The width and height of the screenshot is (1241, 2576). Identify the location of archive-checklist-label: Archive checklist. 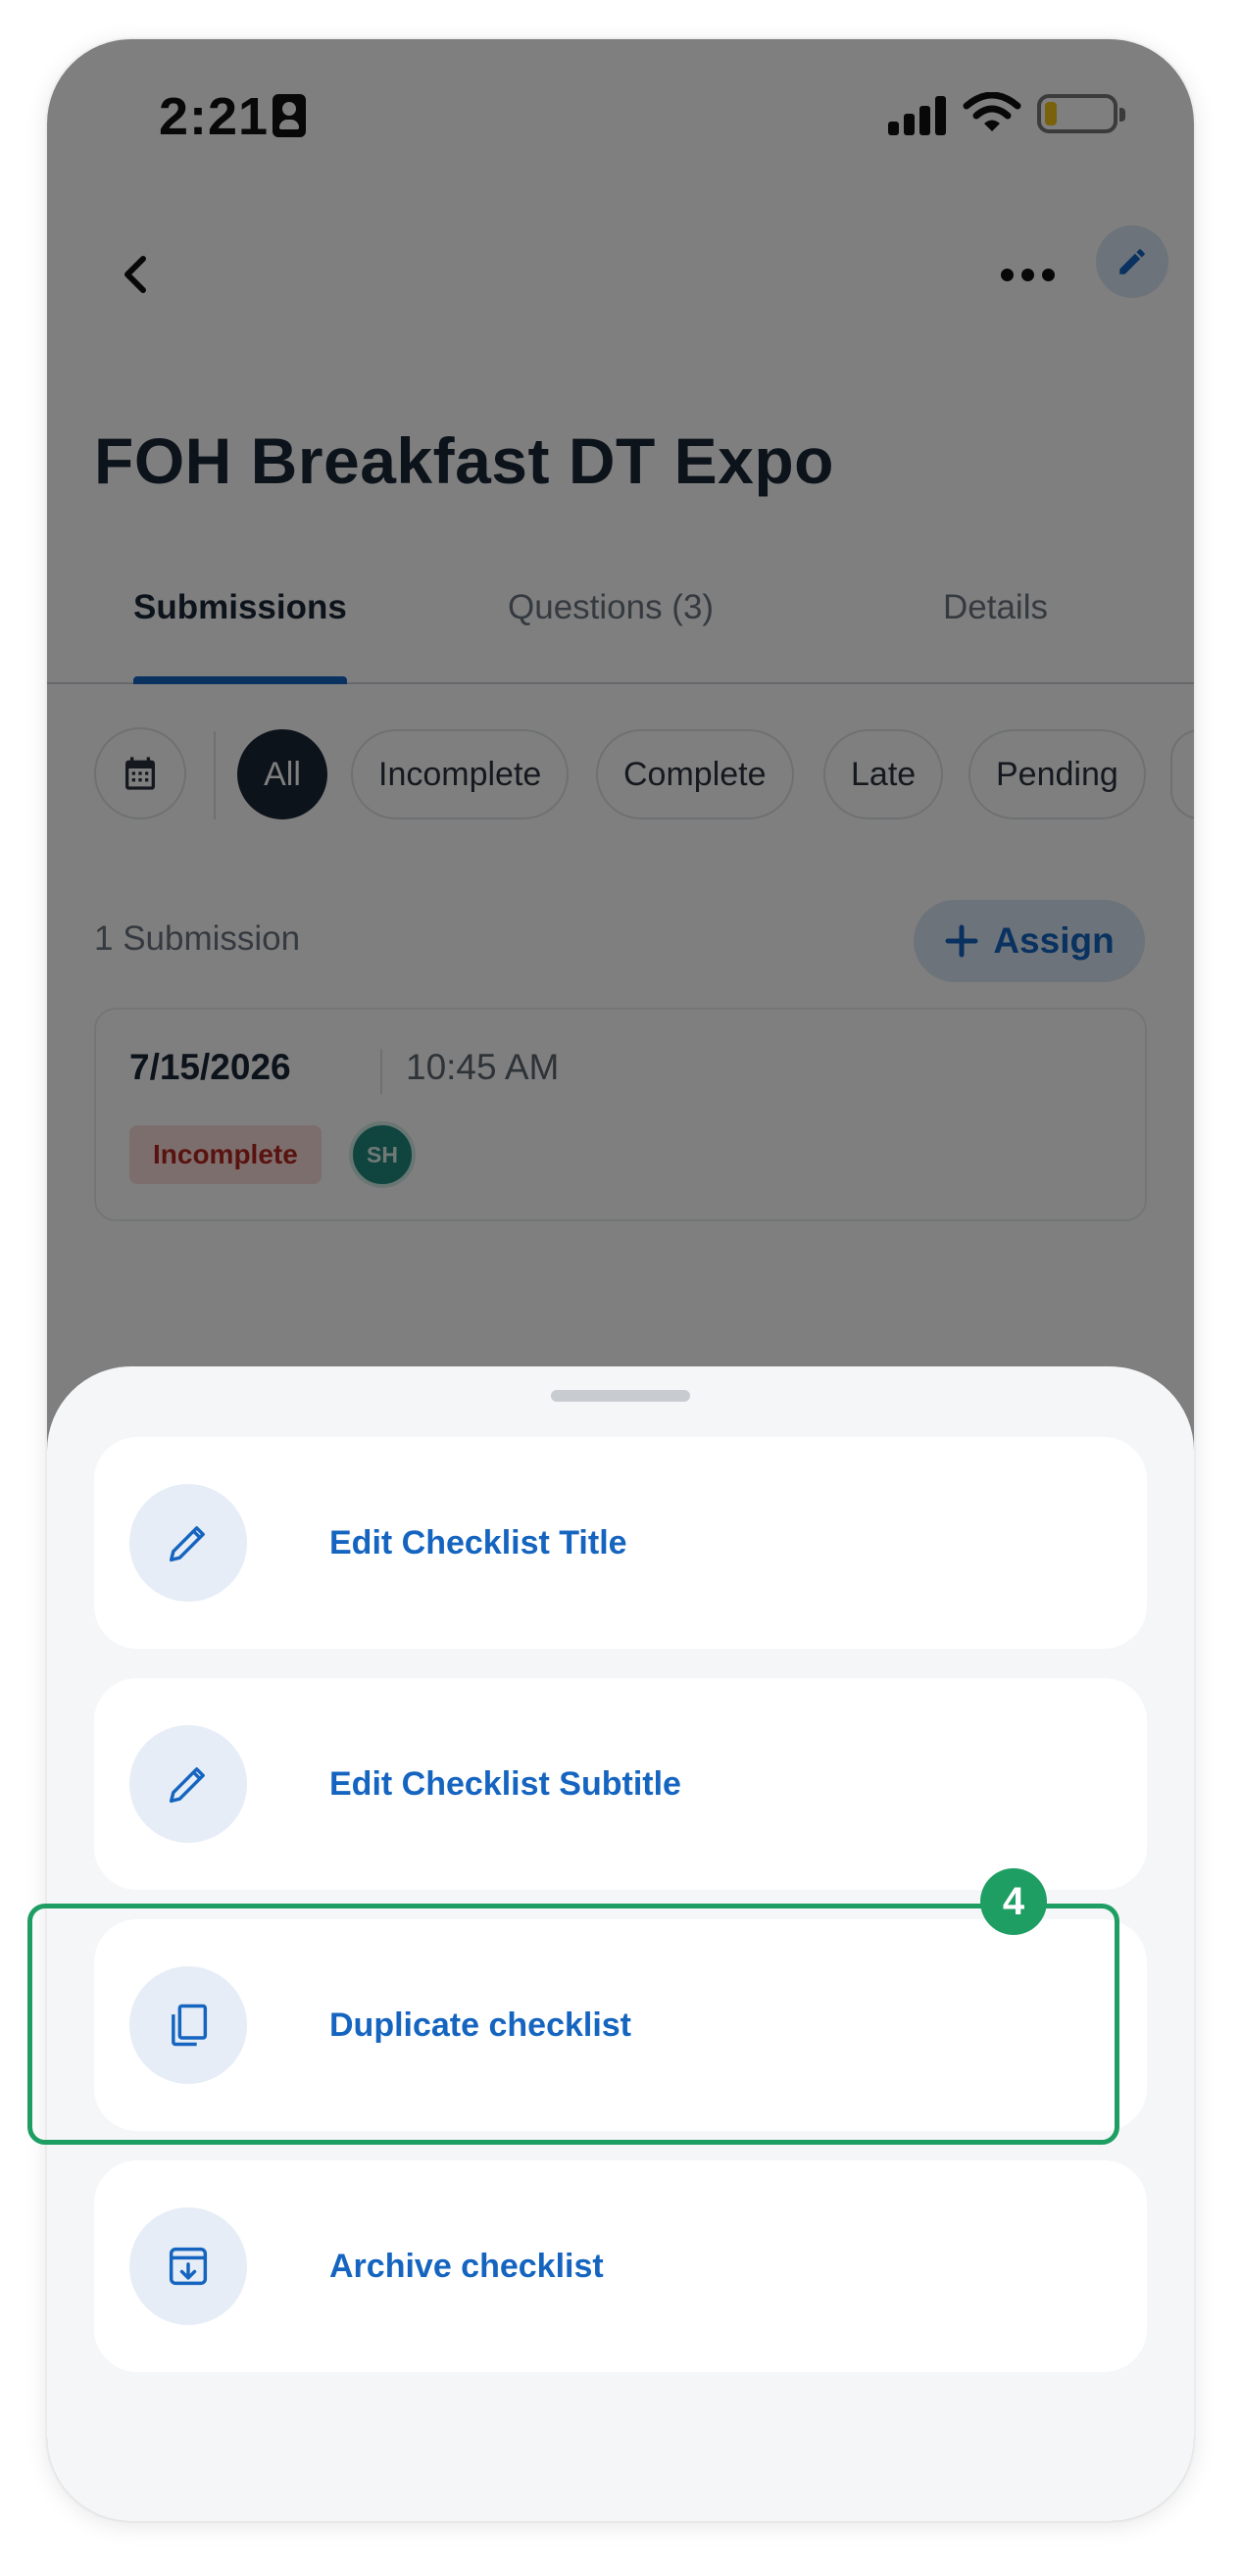
(467, 2266).